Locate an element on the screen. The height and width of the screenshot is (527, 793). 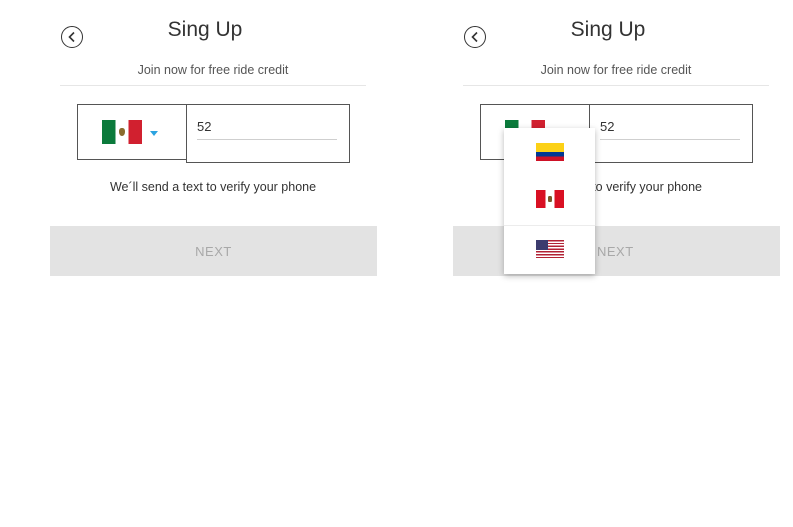
peru-flag-icon is located at coordinates (549, 198).